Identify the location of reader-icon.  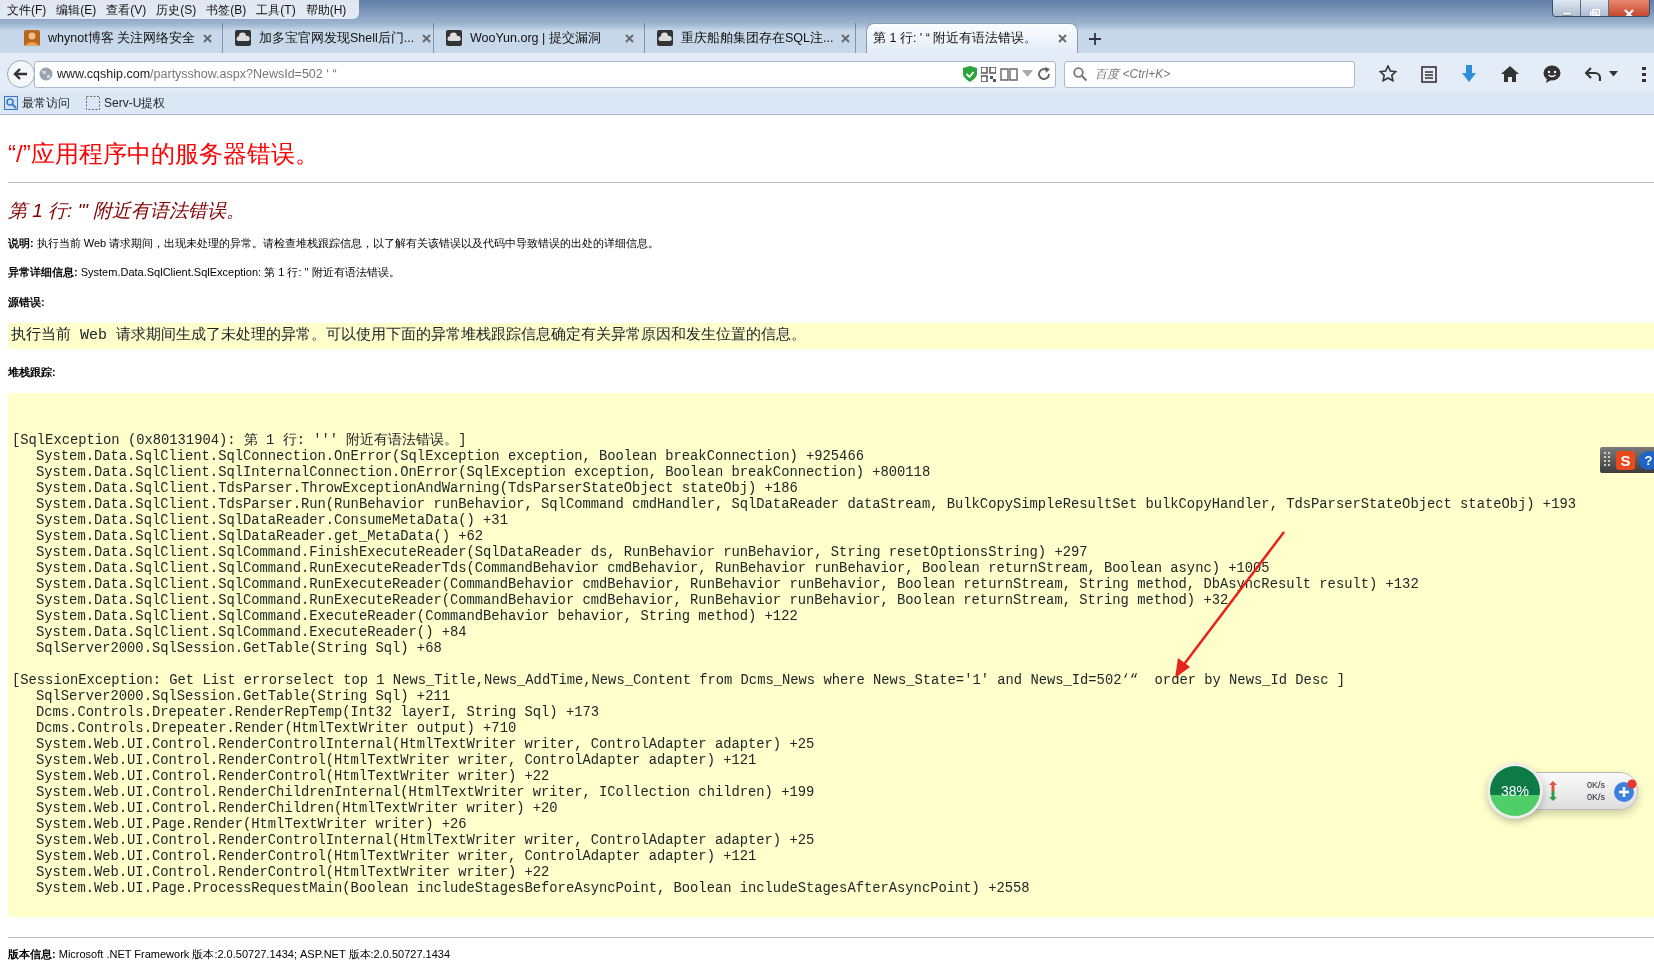
(1009, 74).